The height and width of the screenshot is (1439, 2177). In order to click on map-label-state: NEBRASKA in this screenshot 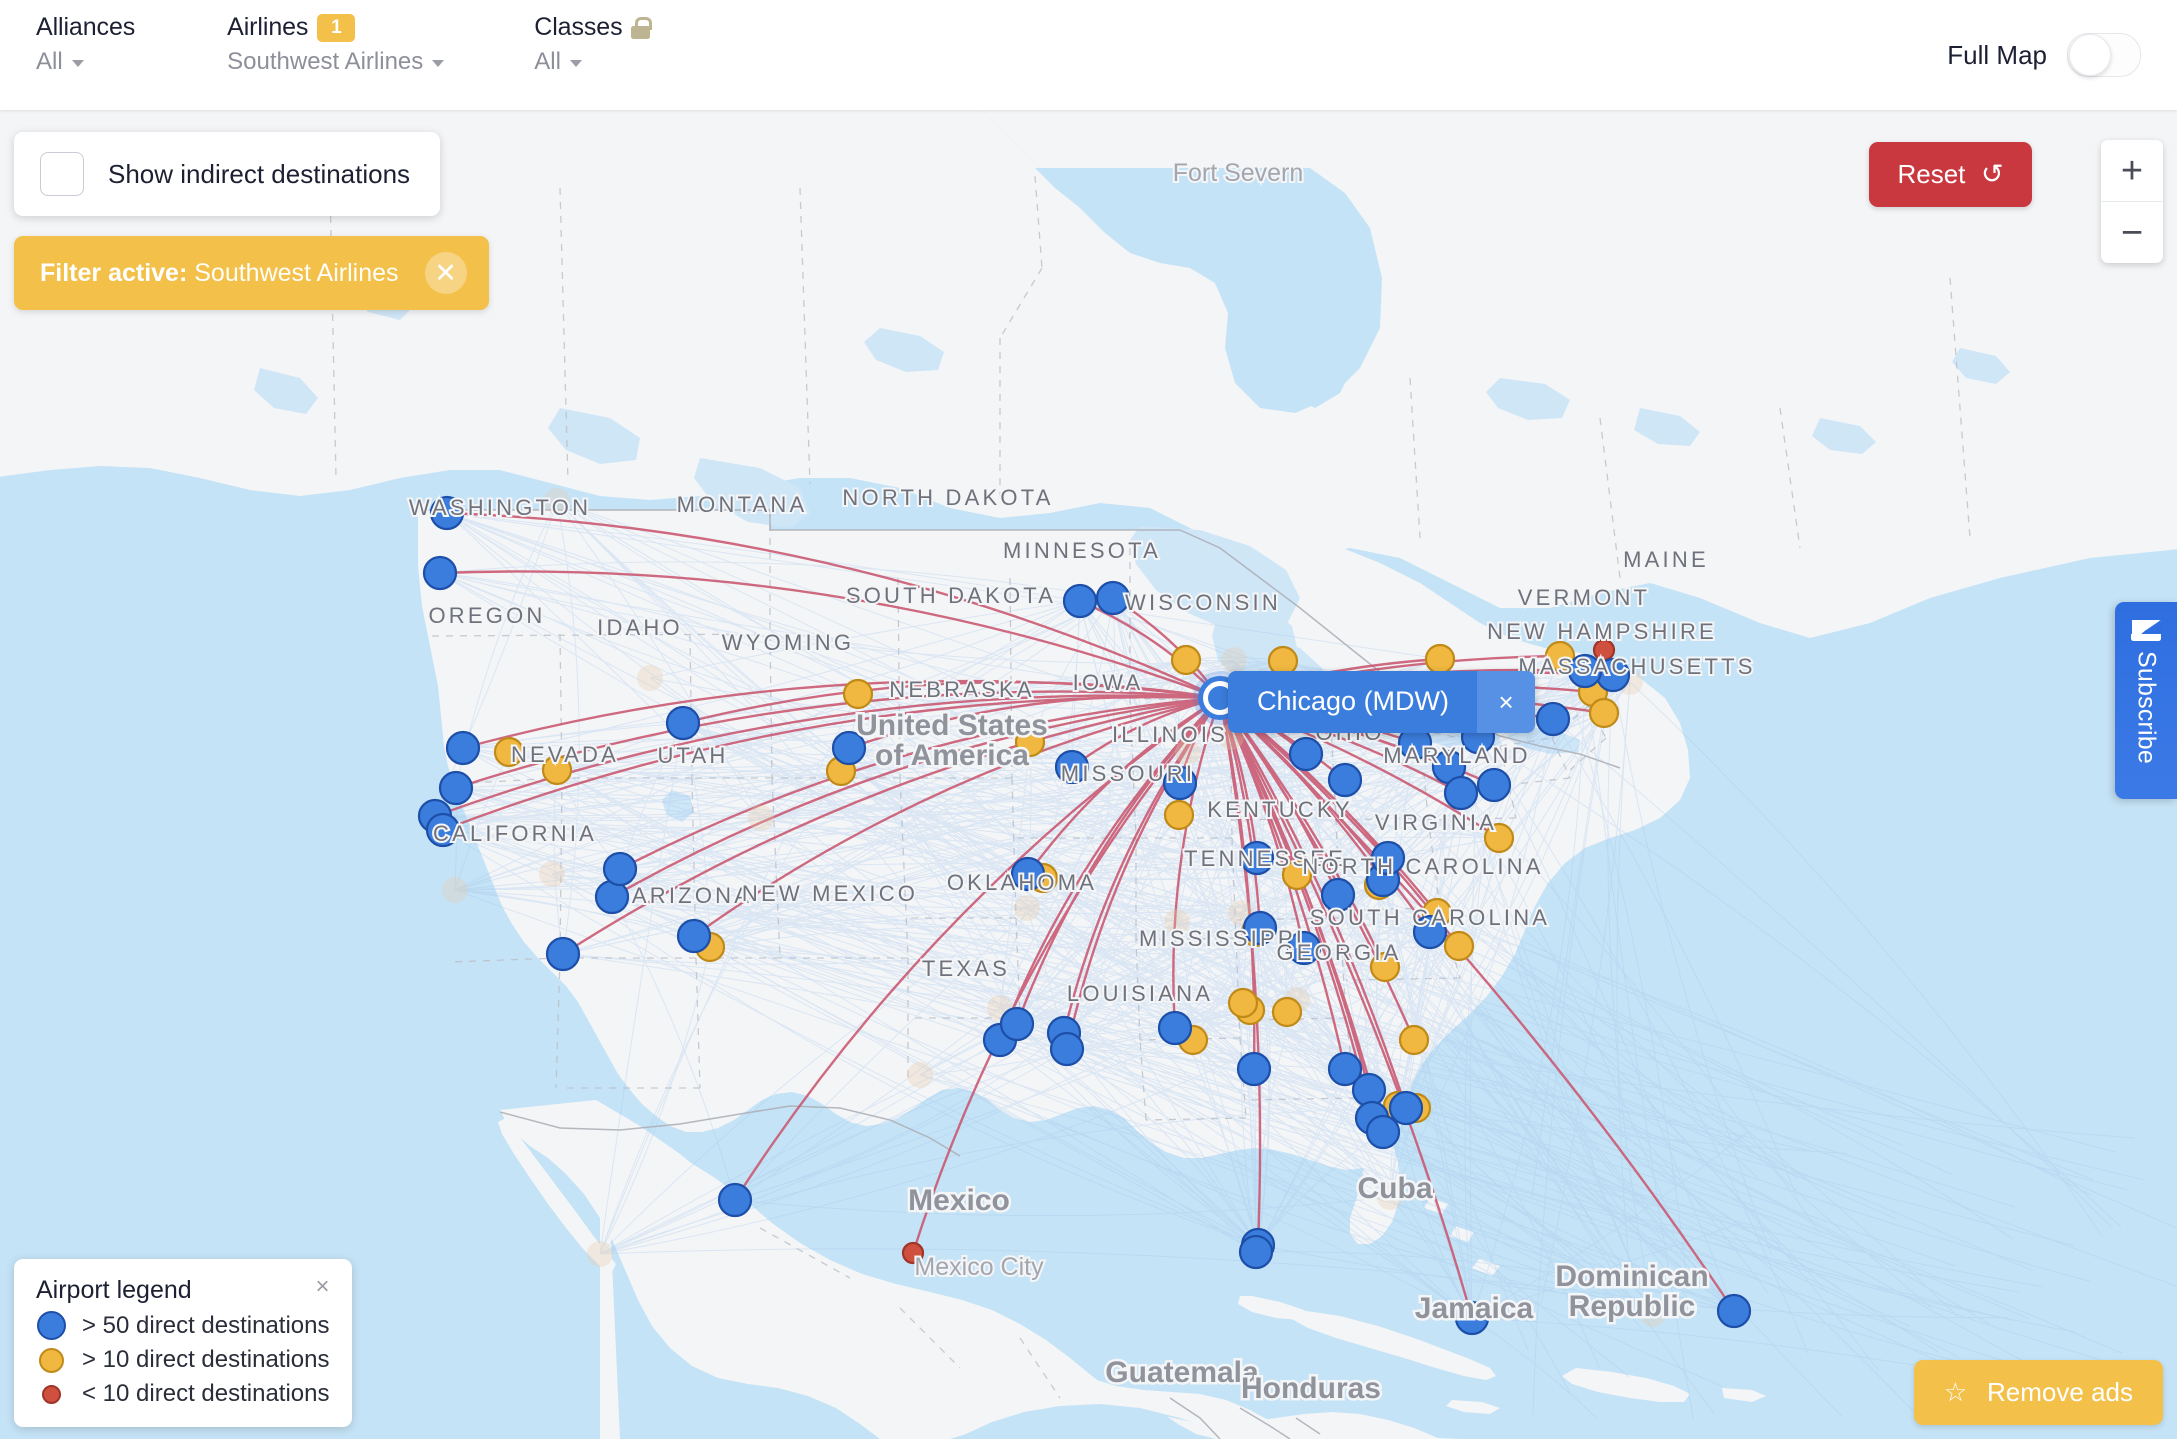, I will do `click(961, 689)`.